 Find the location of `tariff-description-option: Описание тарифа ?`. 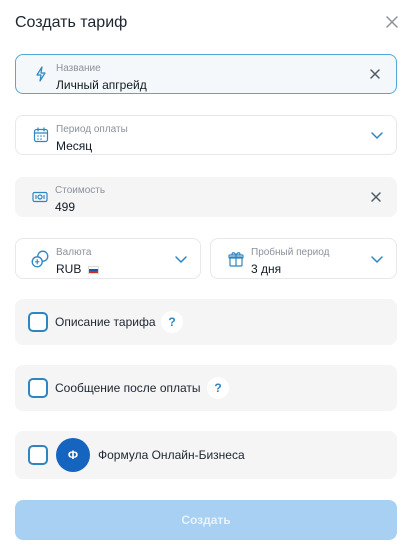

tariff-description-option: Описание тарифа ? is located at coordinates (206, 322).